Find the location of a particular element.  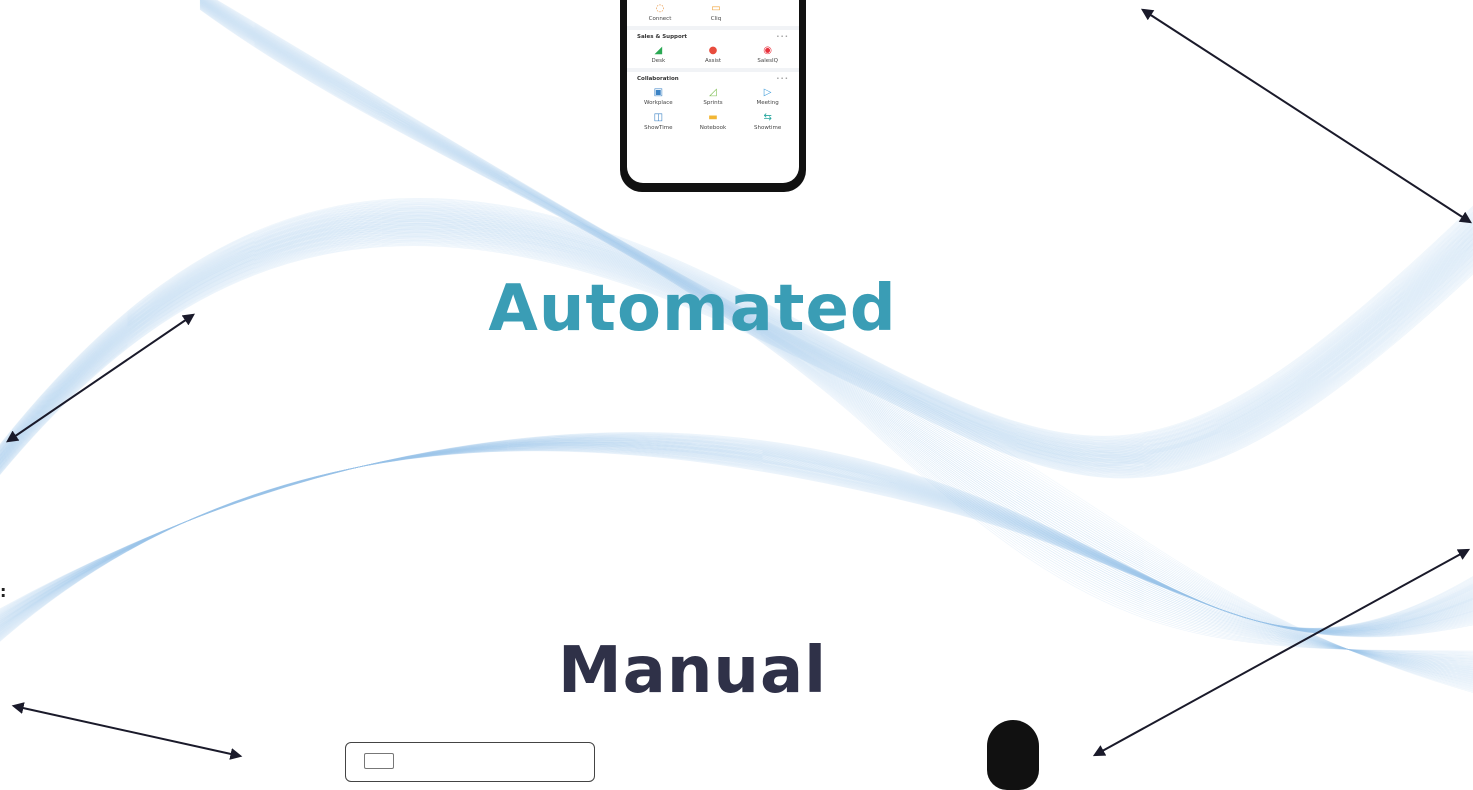

app-notebook: ▬ Notebook is located at coordinates (713, 121).